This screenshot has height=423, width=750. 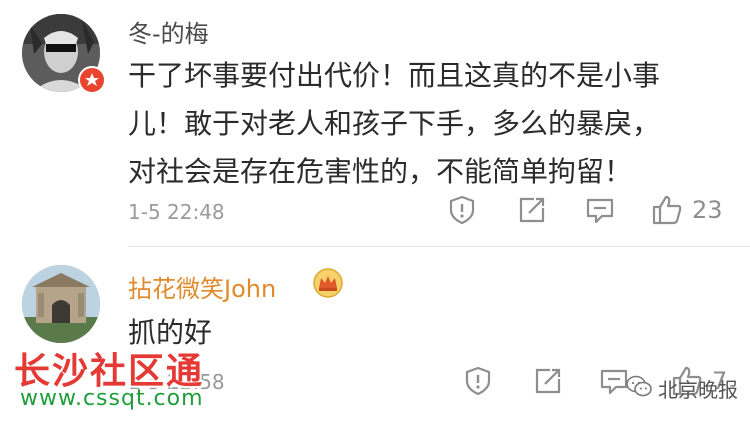 What do you see at coordinates (375, 210) in the screenshot?
I see `comment-actions: 23` at bounding box center [375, 210].